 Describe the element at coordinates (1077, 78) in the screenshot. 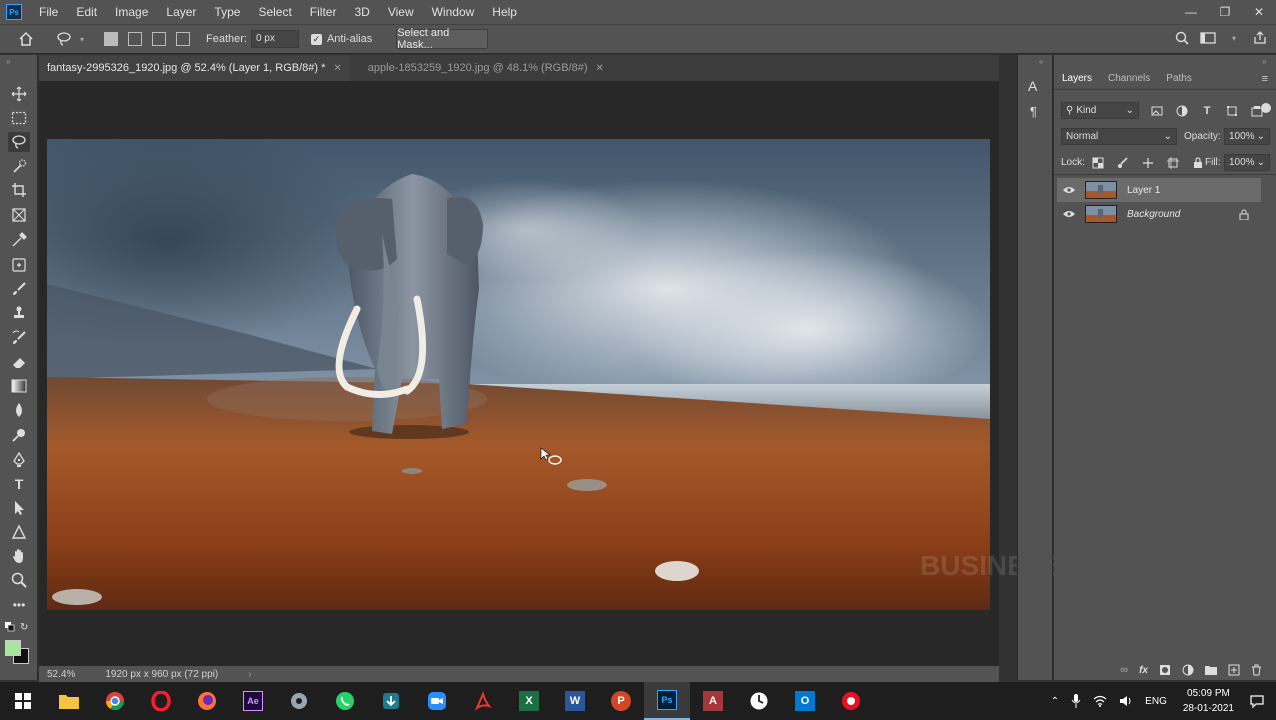

I see `tab-layers: Layers` at that location.